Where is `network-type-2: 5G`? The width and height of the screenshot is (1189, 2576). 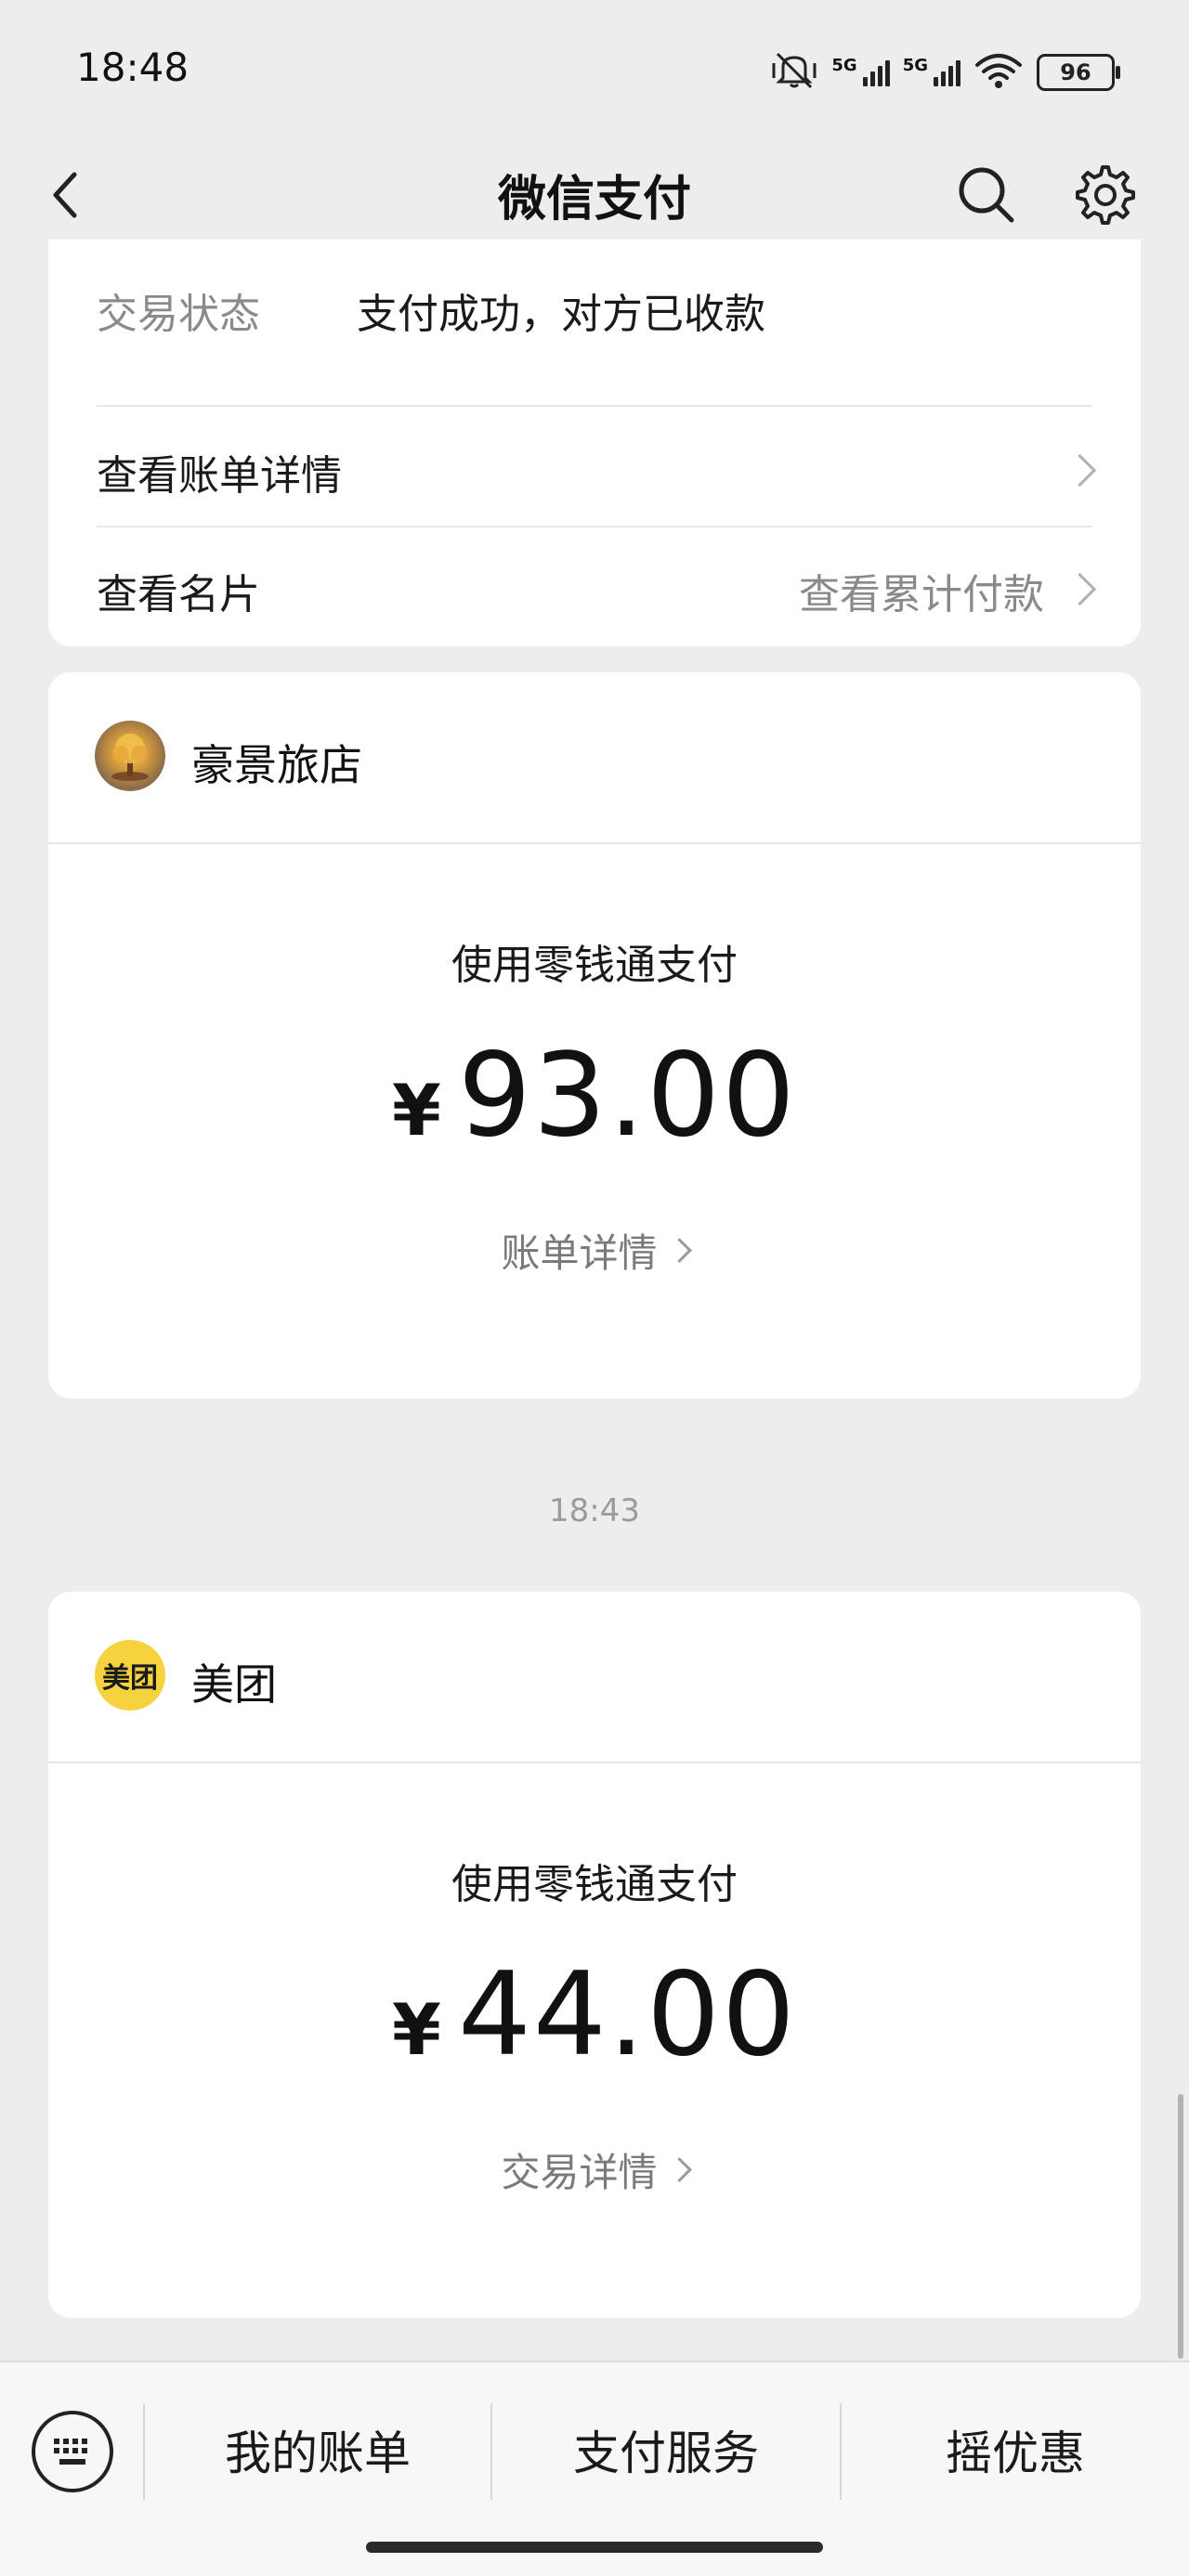 network-type-2: 5G is located at coordinates (915, 65).